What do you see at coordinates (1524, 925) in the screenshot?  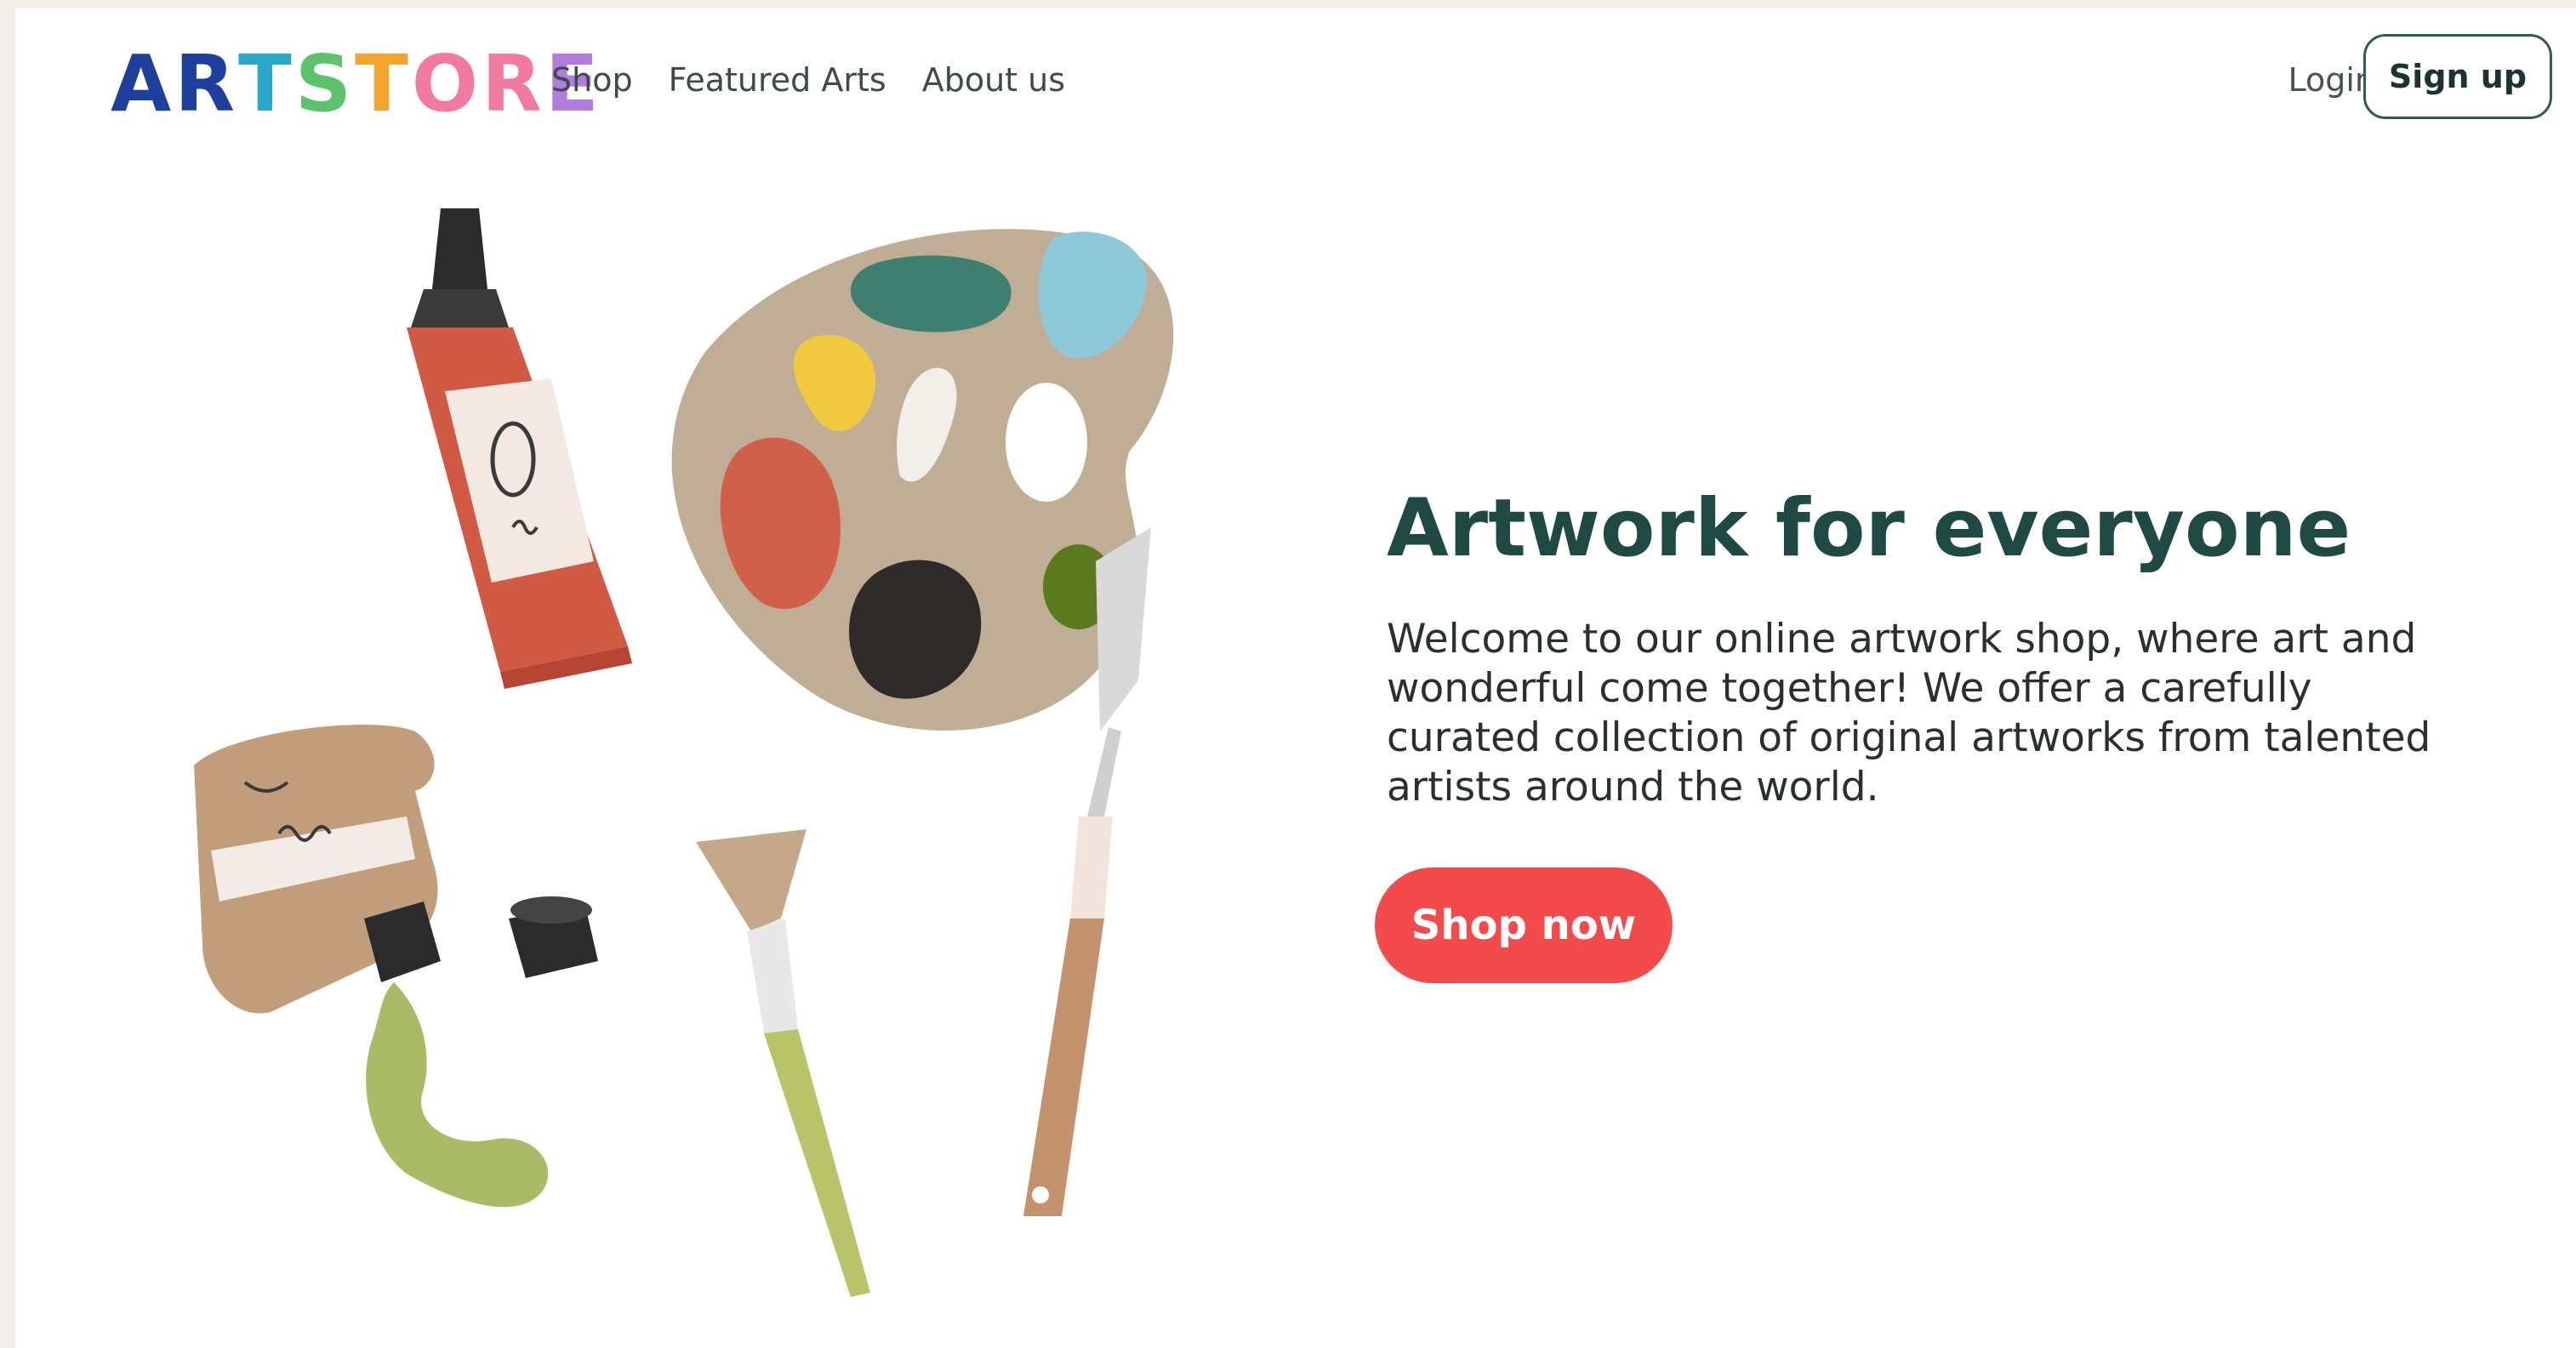 I see `shop-now-button: Shop now` at bounding box center [1524, 925].